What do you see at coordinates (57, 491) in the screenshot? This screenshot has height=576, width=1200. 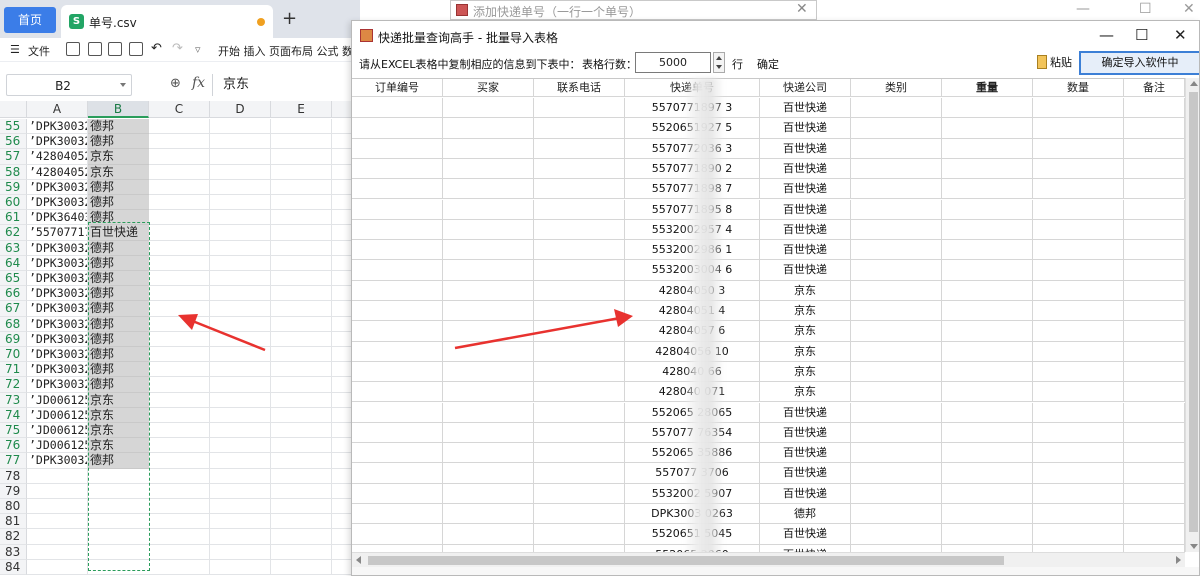 I see `cell-a` at bounding box center [57, 491].